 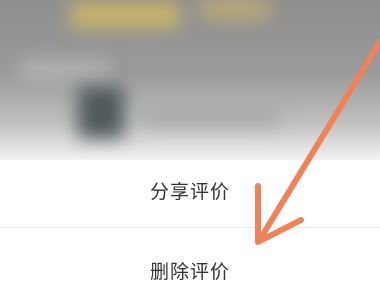 I want to click on divider, so click(x=190, y=227).